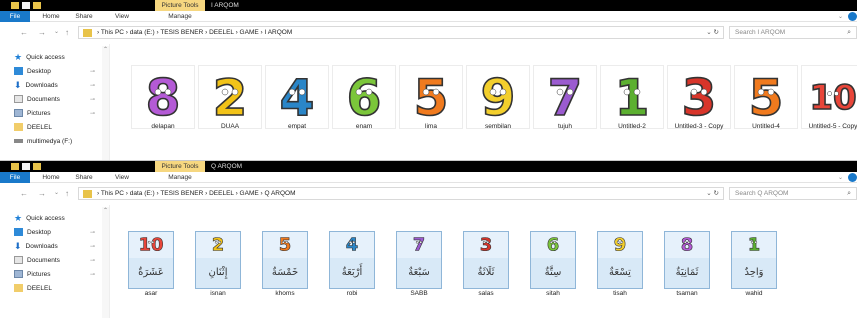  Describe the element at coordinates (486, 260) in the screenshot. I see `file-thumbnail: 3 ثَلَاثَةٌ` at that location.